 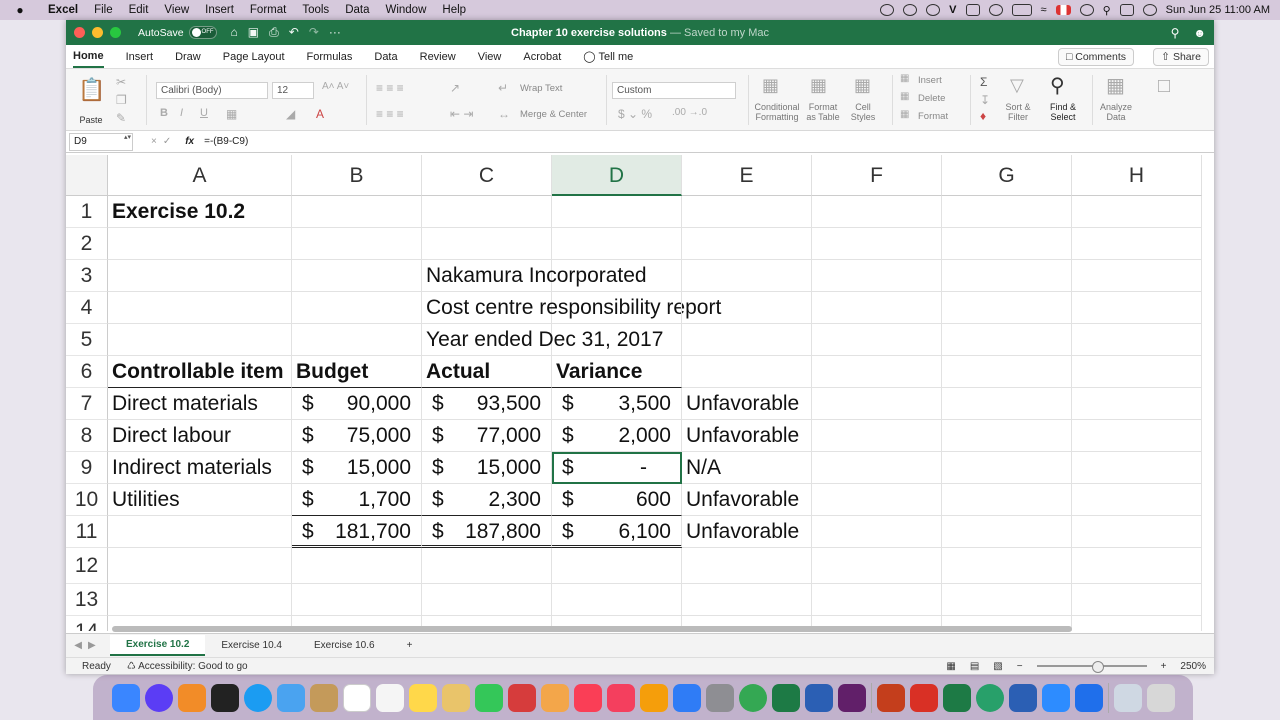 I want to click on cell-f2, so click(x=877, y=244).